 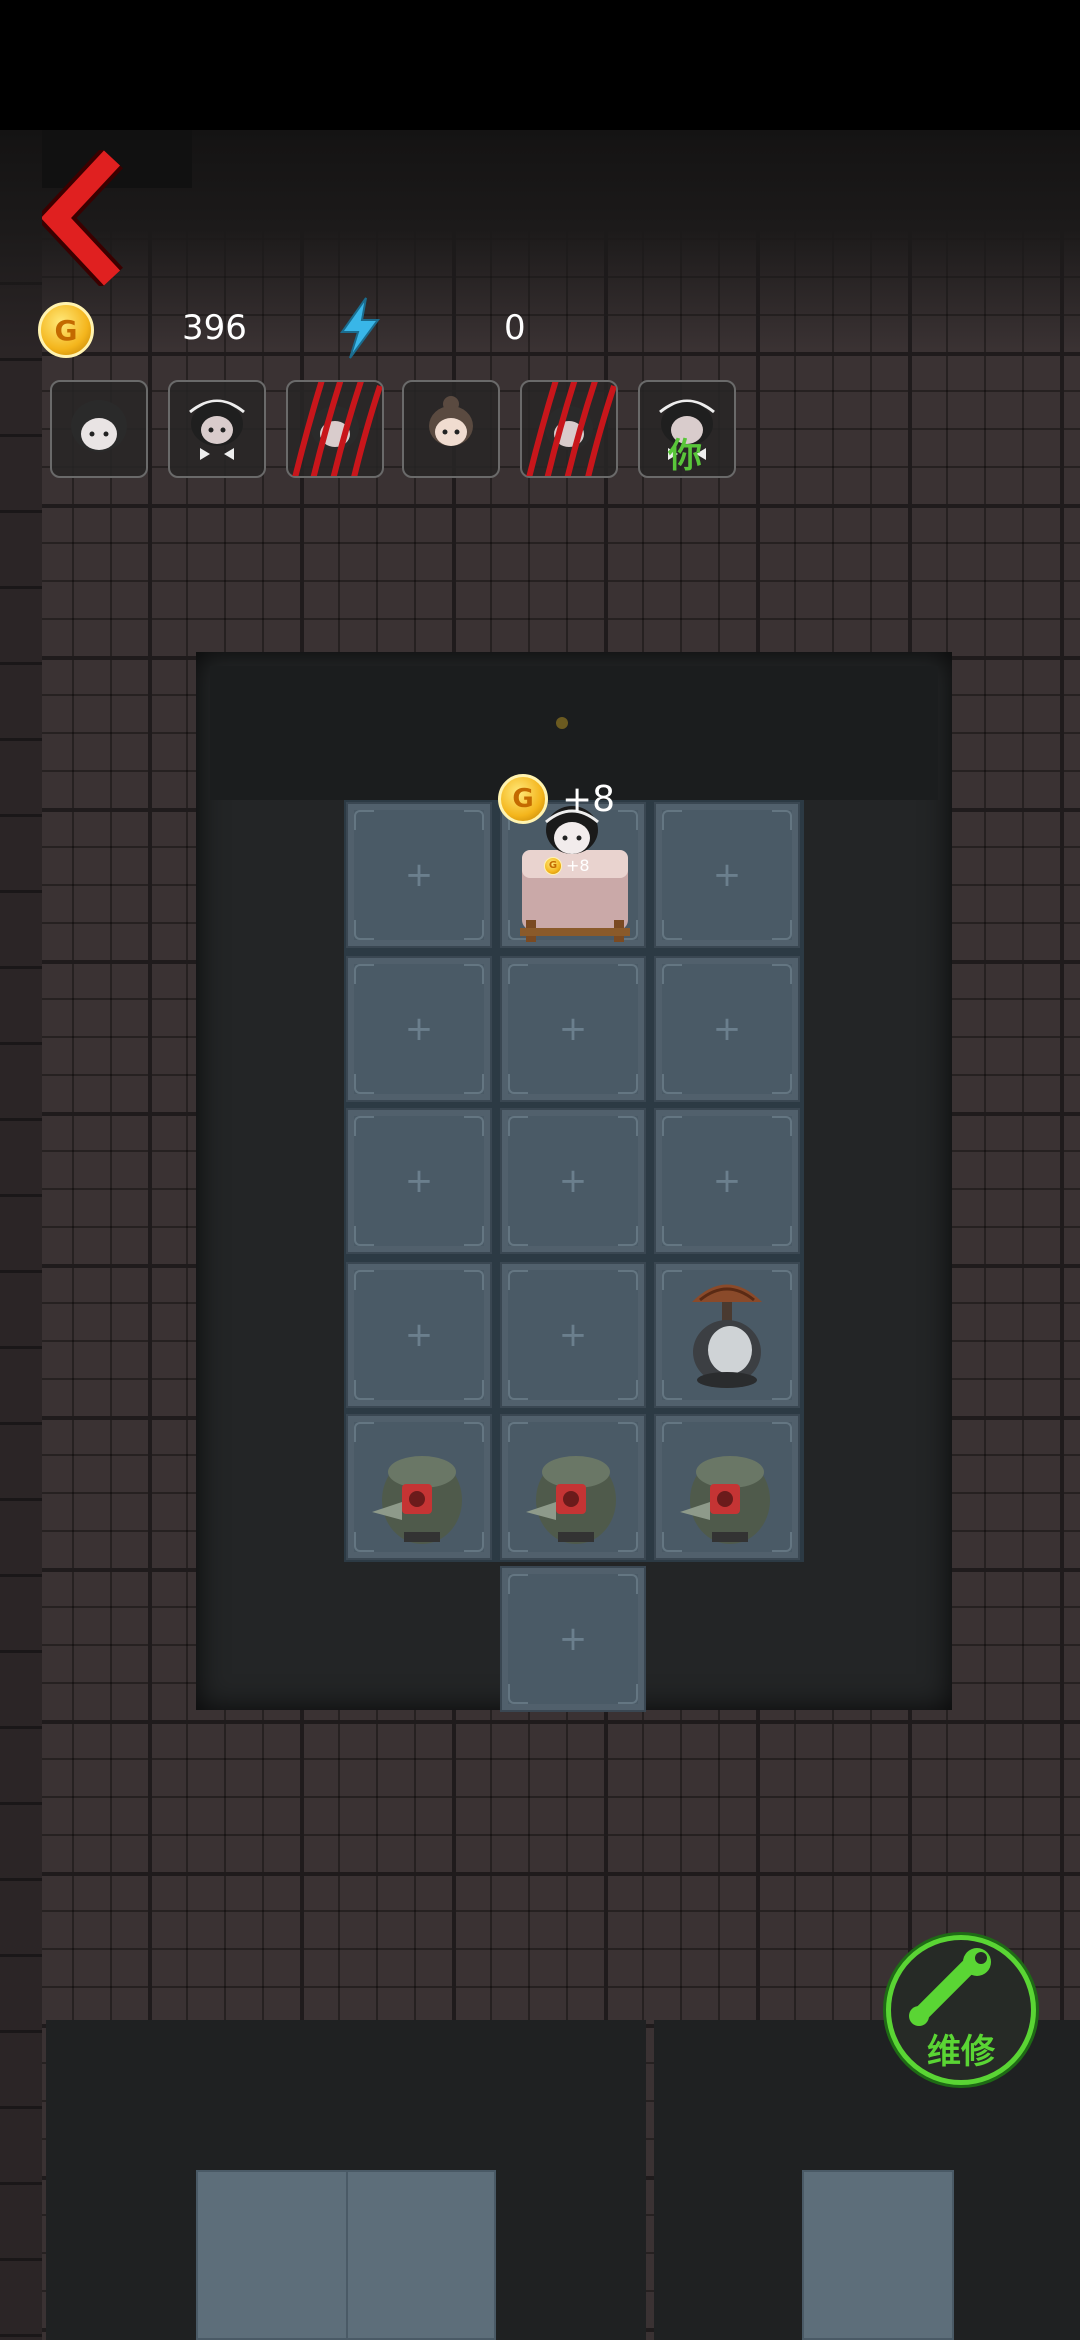 I want to click on repair-button: 维修, so click(x=961, y=2010).